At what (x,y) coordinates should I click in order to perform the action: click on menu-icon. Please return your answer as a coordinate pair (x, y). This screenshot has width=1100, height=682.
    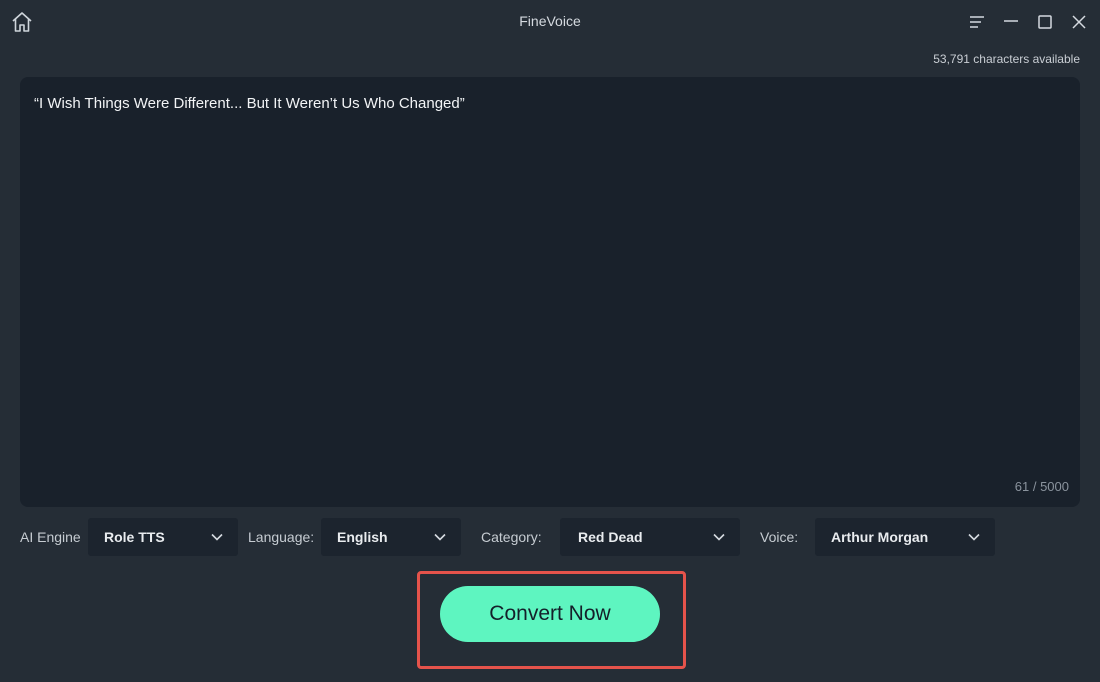
    Looking at the image, I should click on (977, 22).